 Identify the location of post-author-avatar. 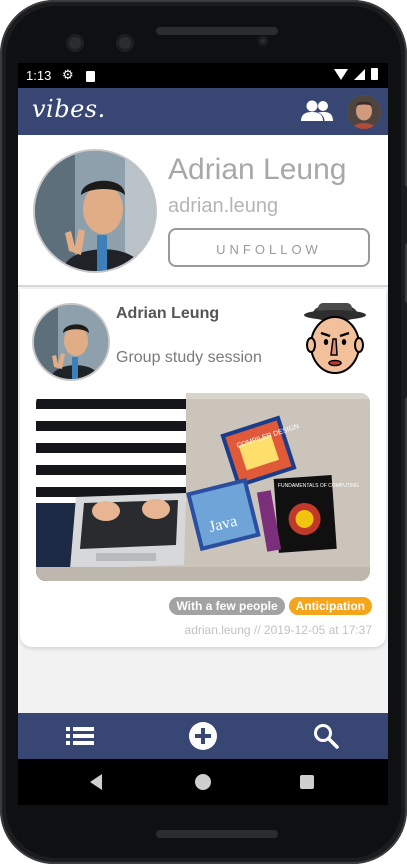
(71, 342).